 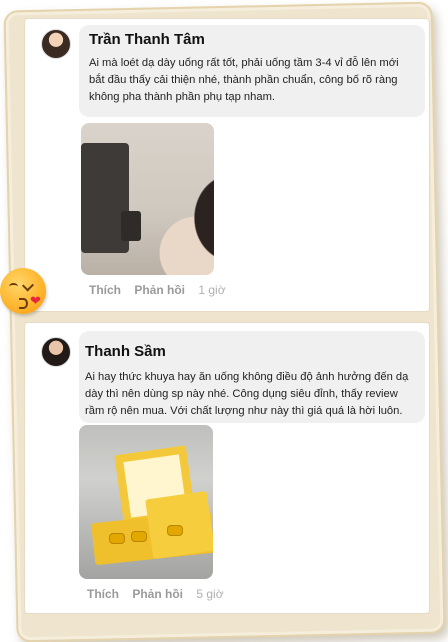 I want to click on comment-actions: Thích Phản hồi 5 giờ, so click(x=160, y=594).